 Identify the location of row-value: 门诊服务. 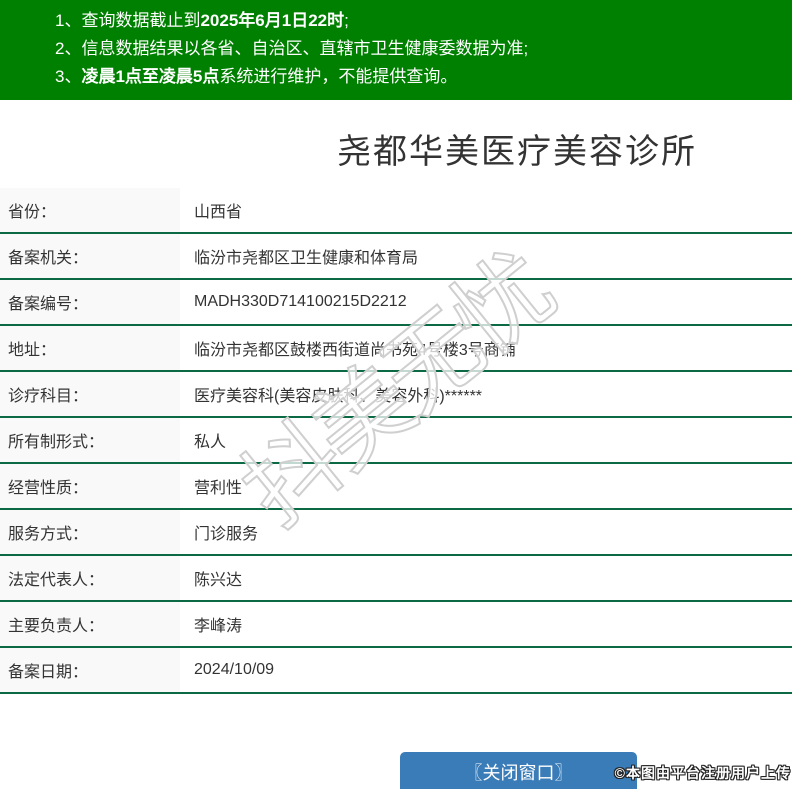
(226, 534).